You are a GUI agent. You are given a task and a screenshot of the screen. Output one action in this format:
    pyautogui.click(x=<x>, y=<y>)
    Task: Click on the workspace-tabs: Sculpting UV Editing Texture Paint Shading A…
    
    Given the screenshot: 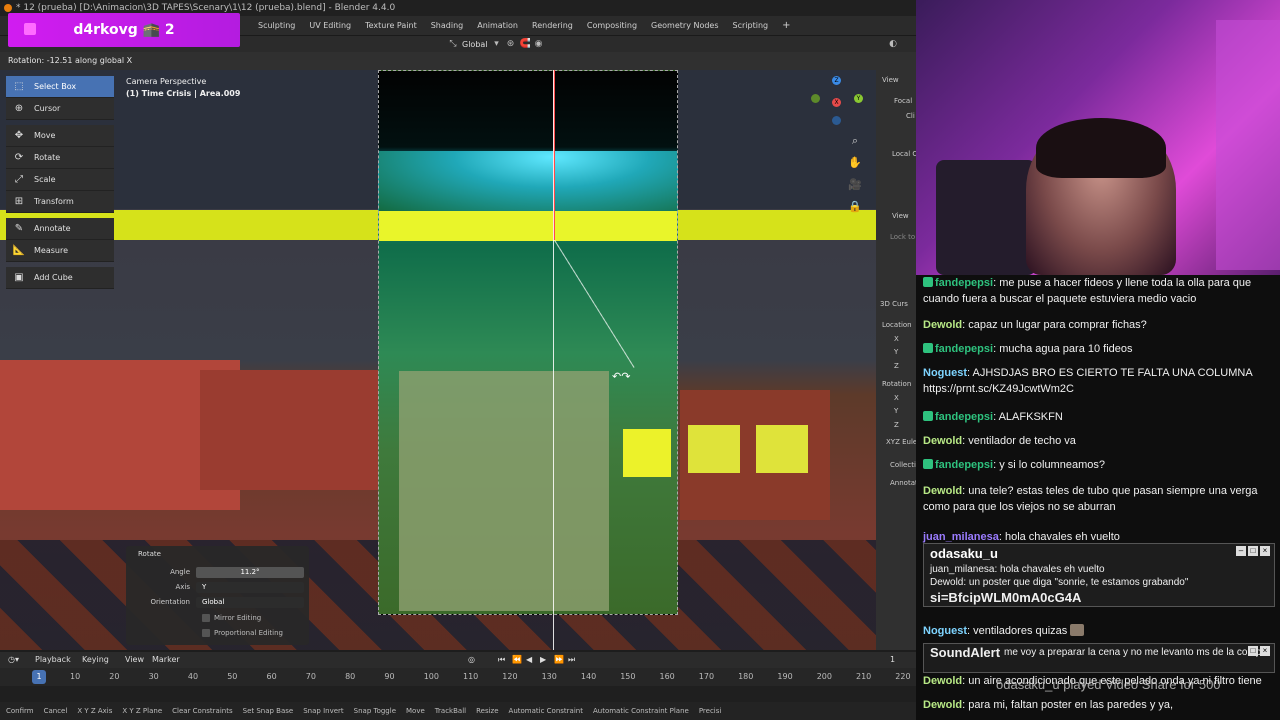 What is the action you would take?
    pyautogui.click(x=524, y=26)
    